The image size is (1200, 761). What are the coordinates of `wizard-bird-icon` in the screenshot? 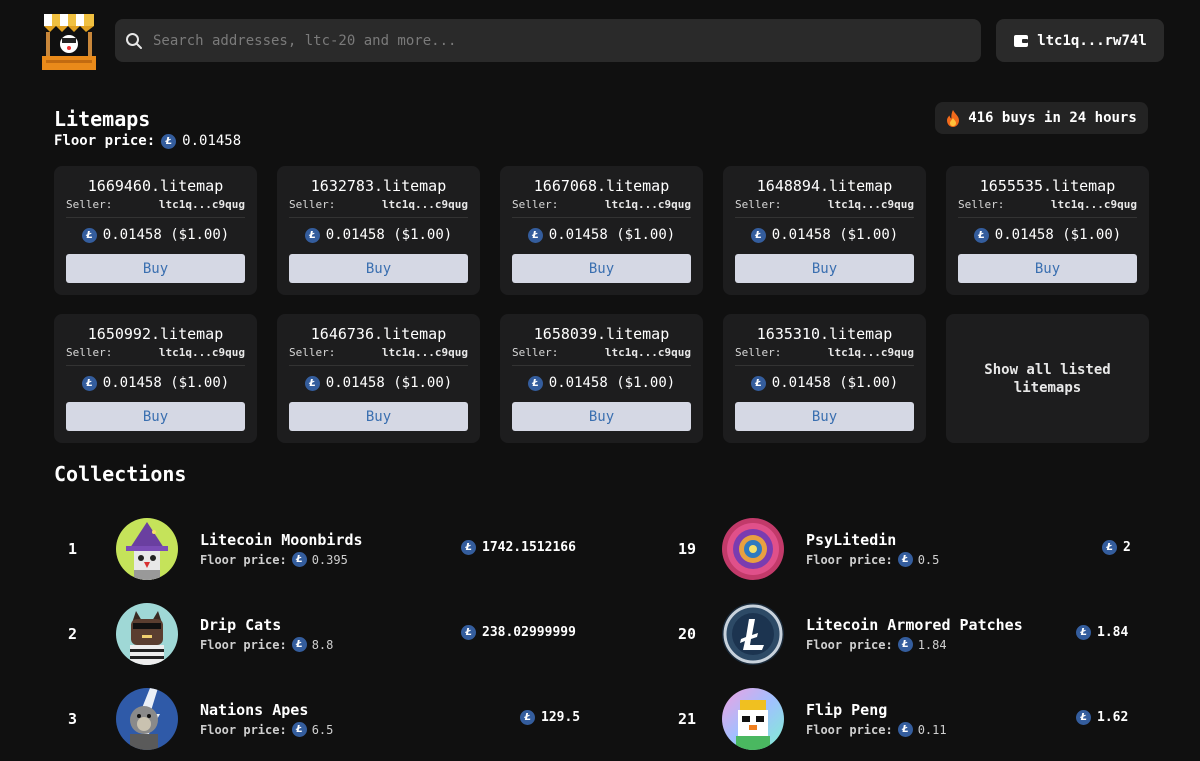 It's located at (147, 549).